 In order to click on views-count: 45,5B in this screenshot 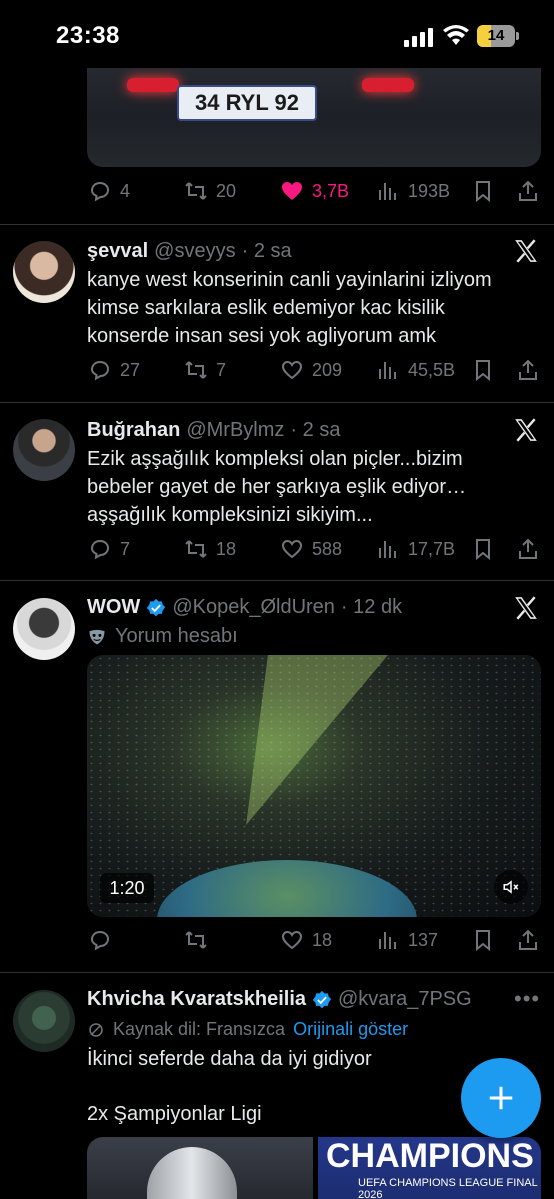, I will do `click(432, 369)`.